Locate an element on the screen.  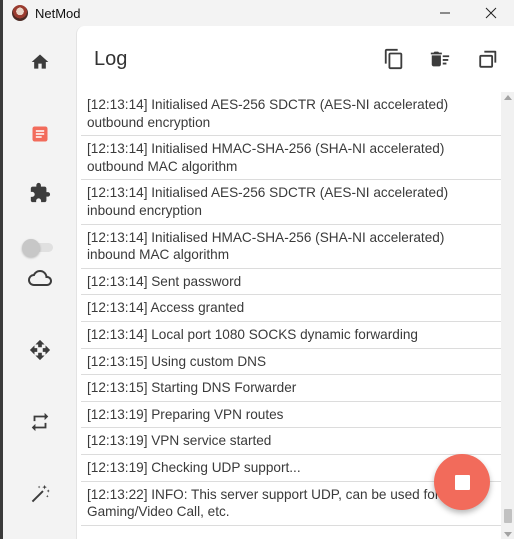
log-icon is located at coordinates (39, 134).